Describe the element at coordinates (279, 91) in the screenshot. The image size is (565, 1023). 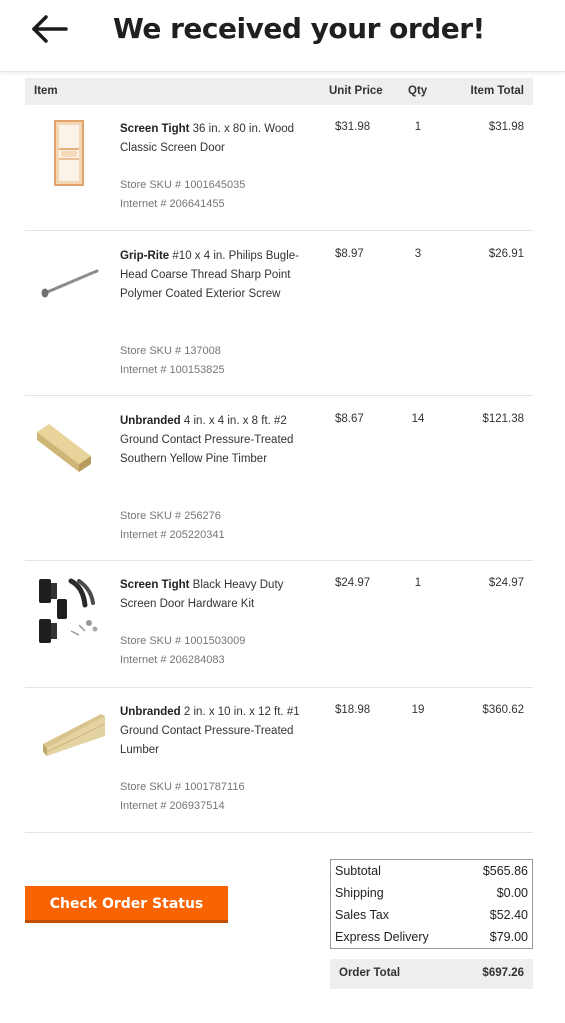
I see `table-header: Item Unit Price Qty Item Total` at that location.